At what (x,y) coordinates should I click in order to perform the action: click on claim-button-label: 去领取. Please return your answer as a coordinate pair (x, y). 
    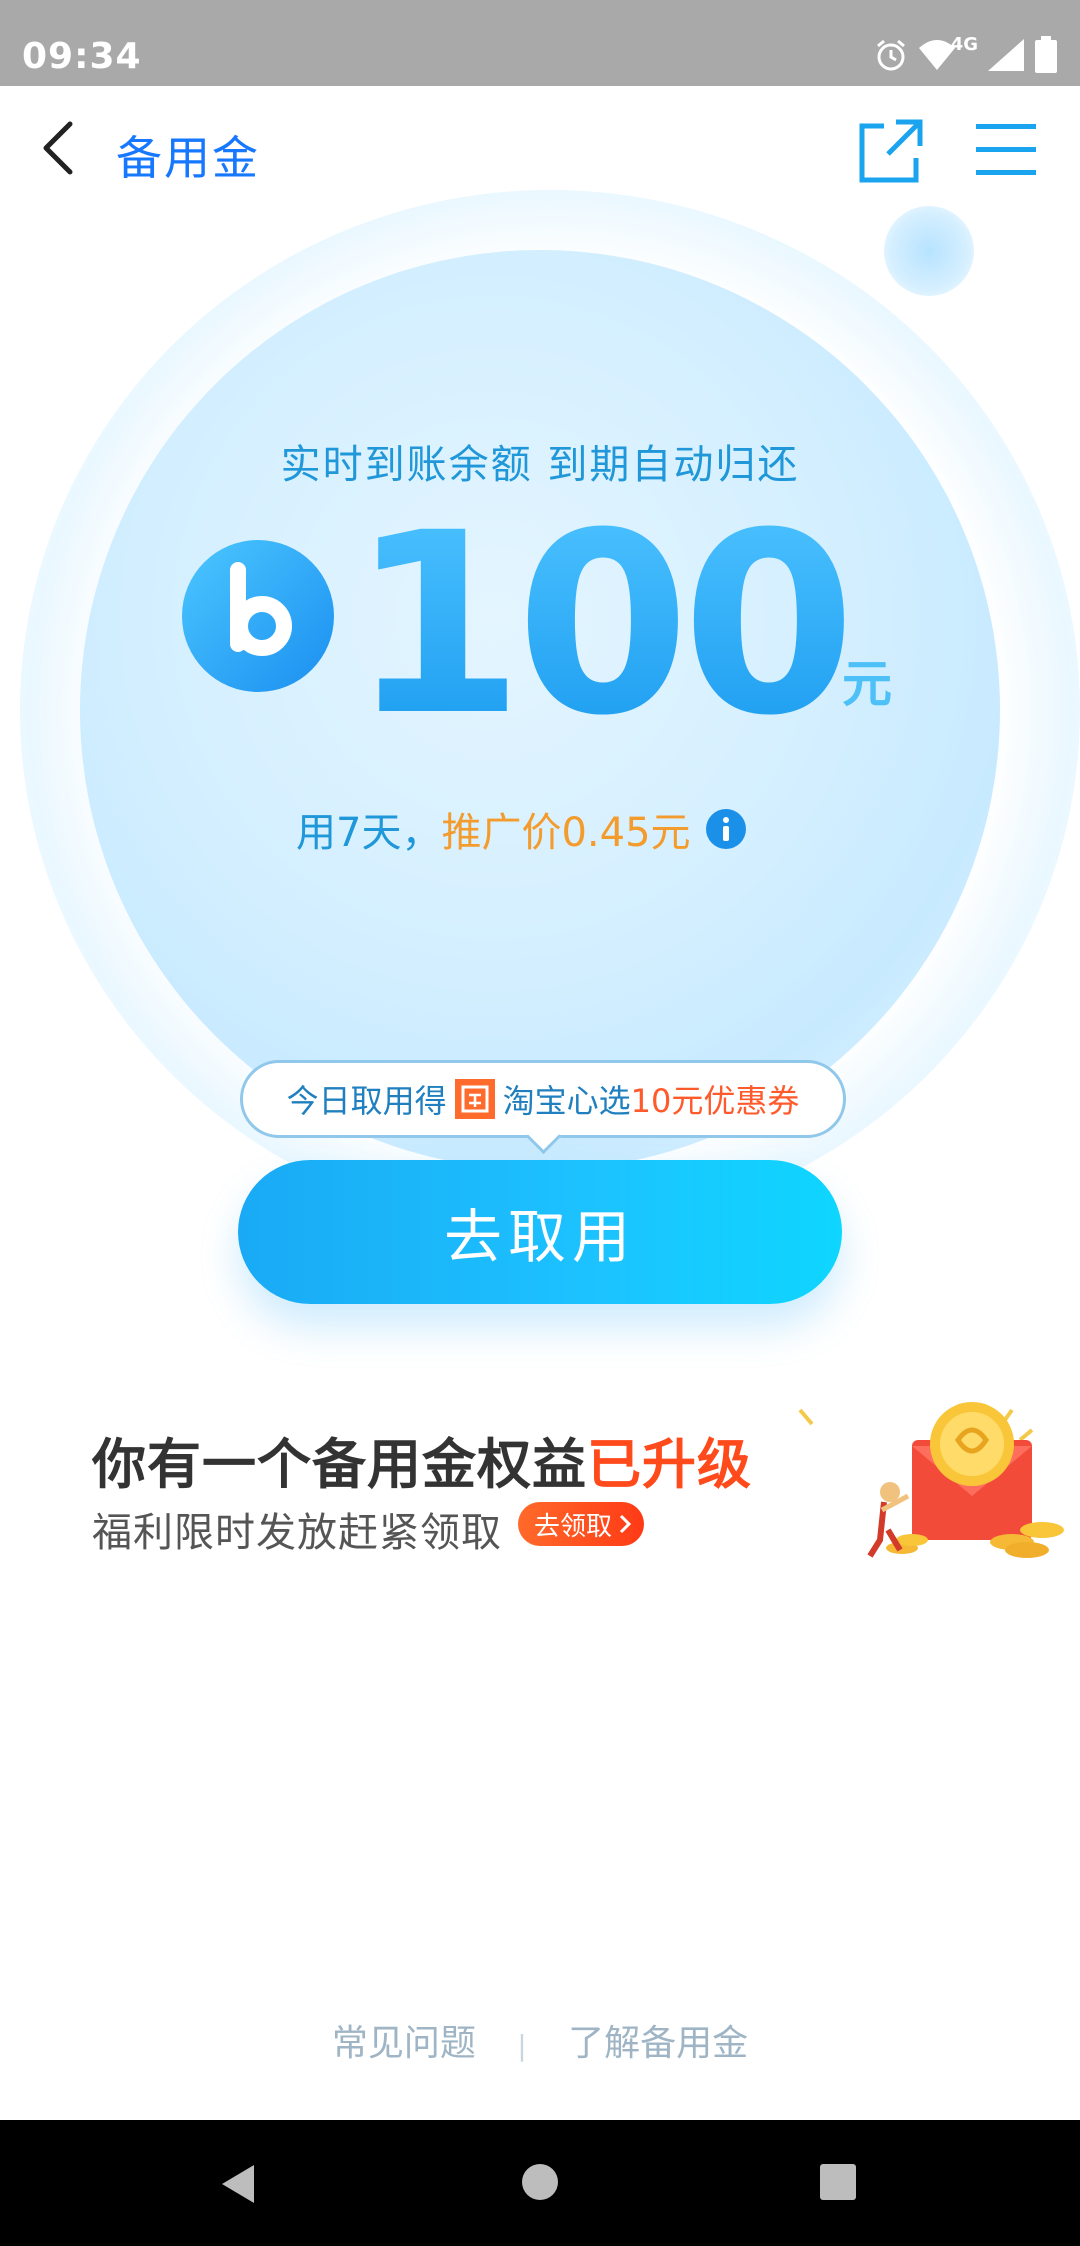
    Looking at the image, I should click on (573, 1526).